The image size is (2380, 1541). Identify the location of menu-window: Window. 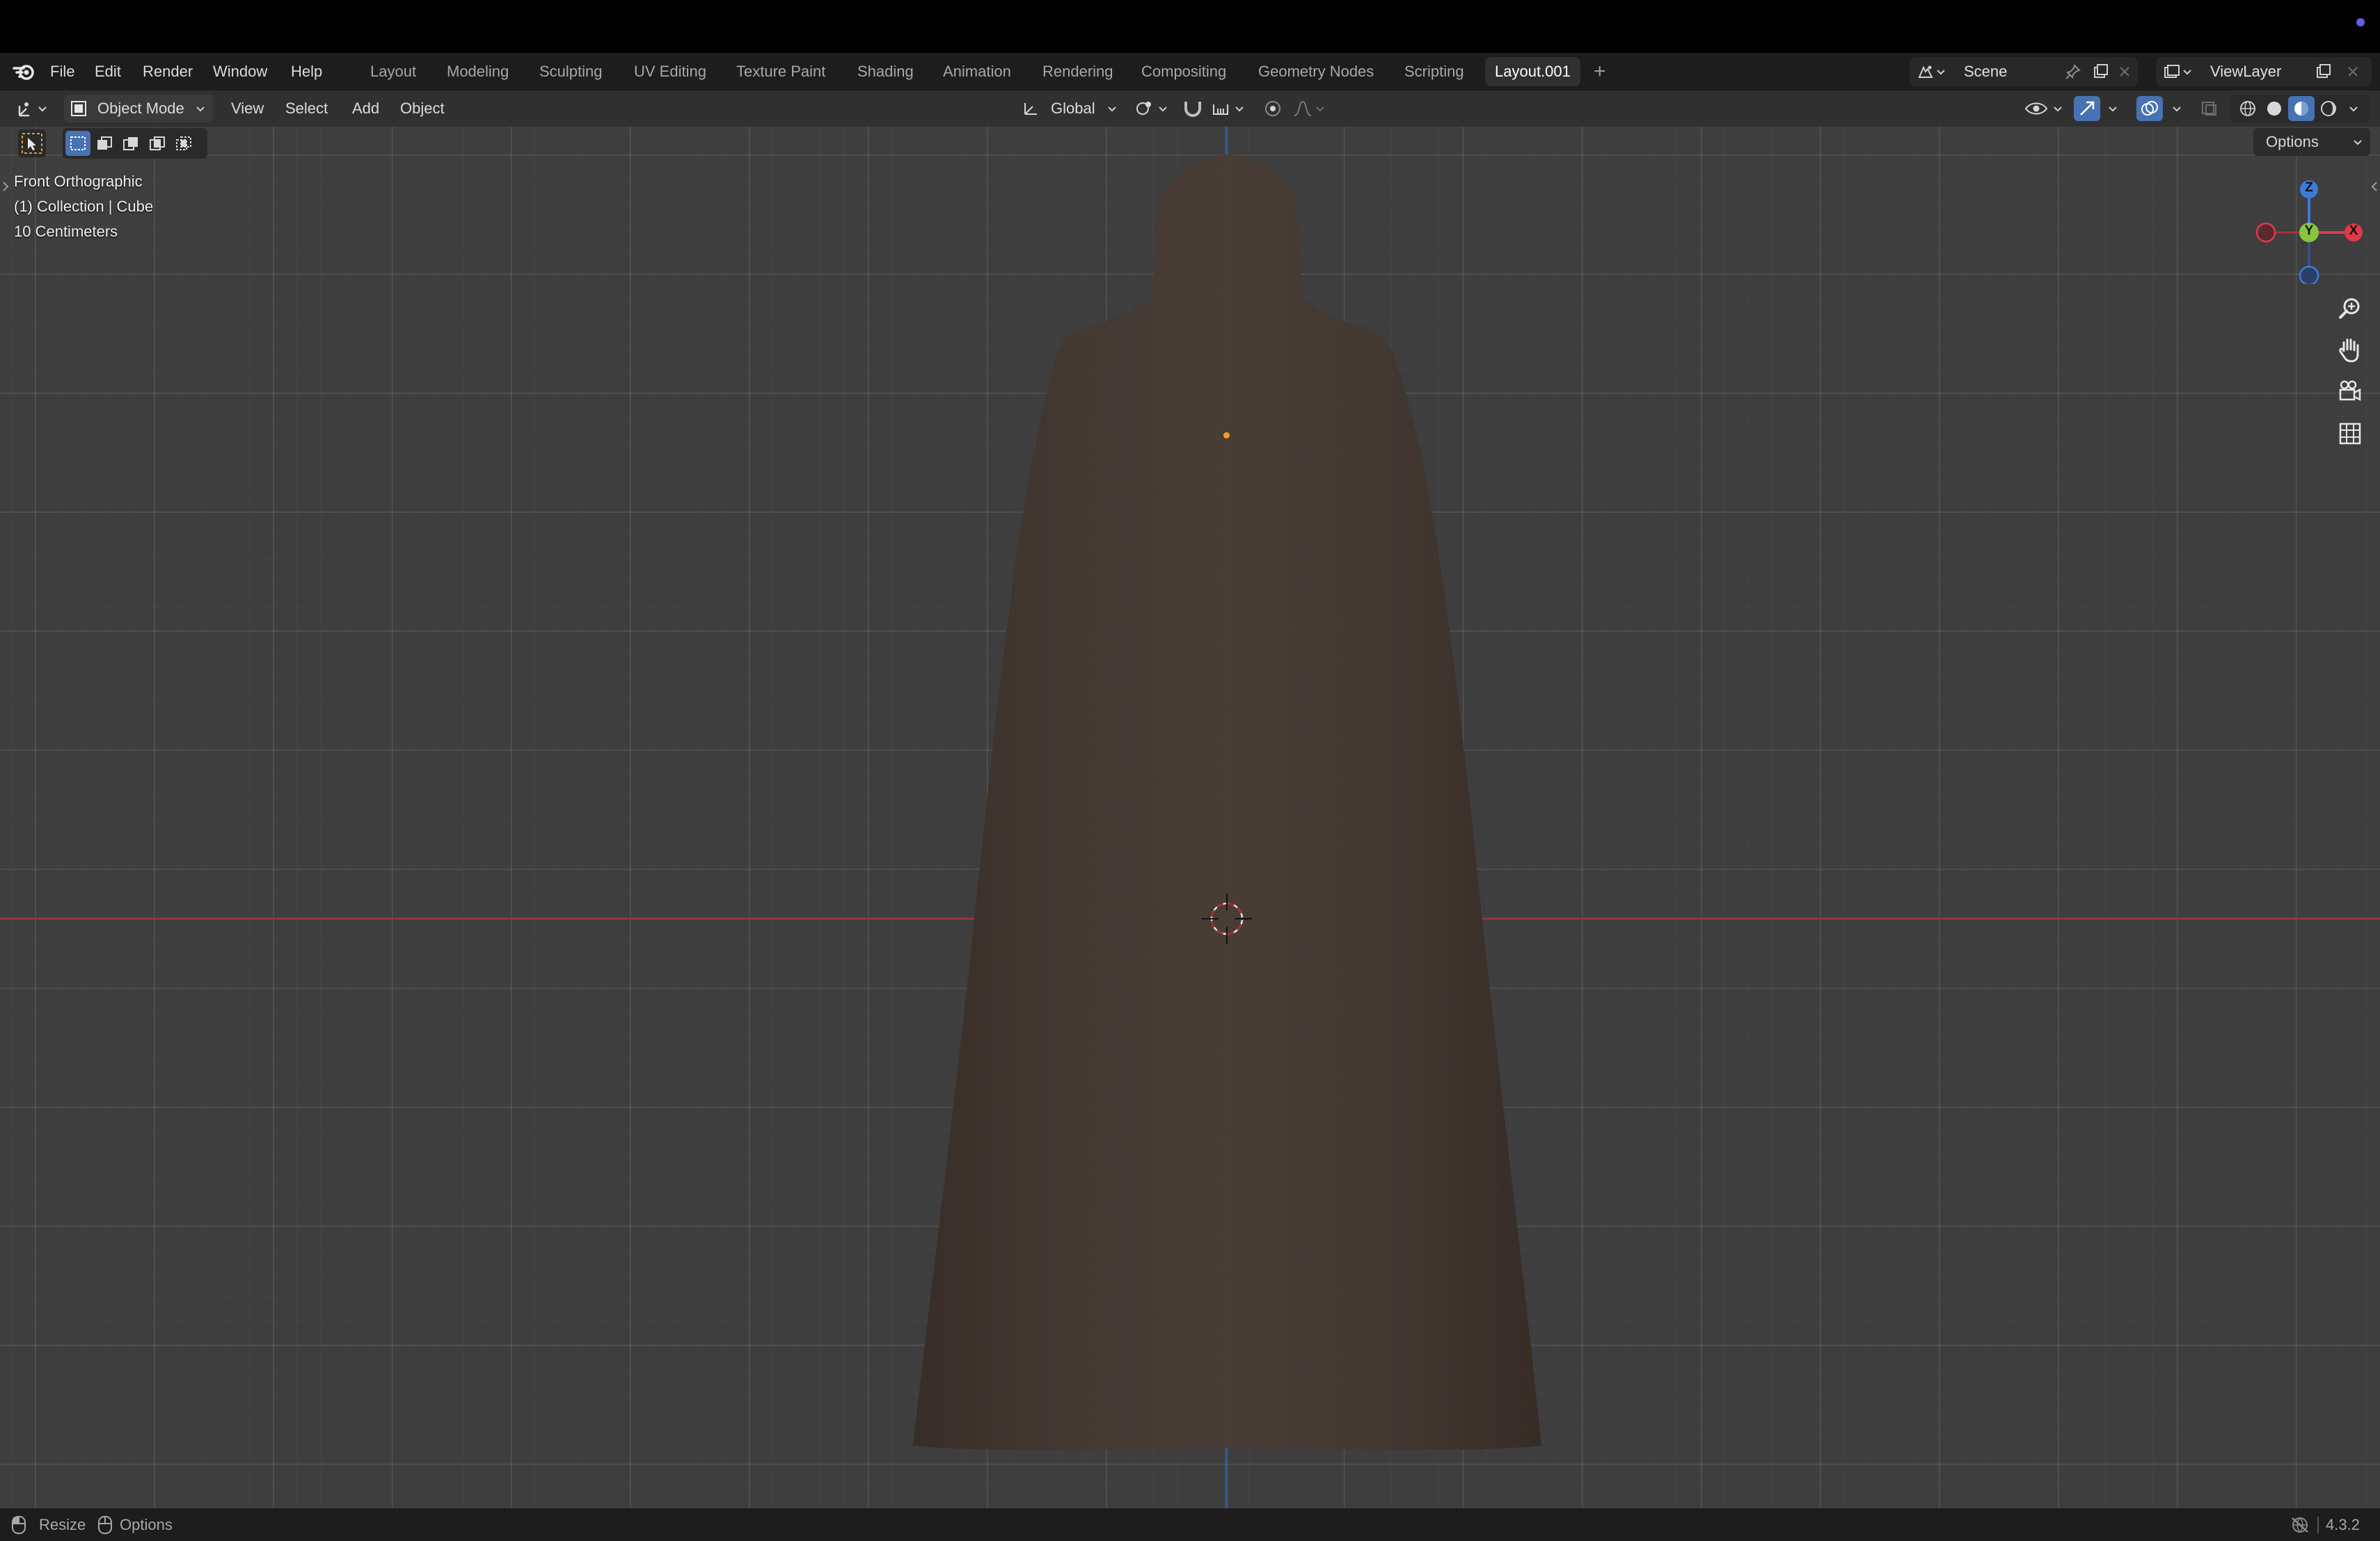
(240, 71).